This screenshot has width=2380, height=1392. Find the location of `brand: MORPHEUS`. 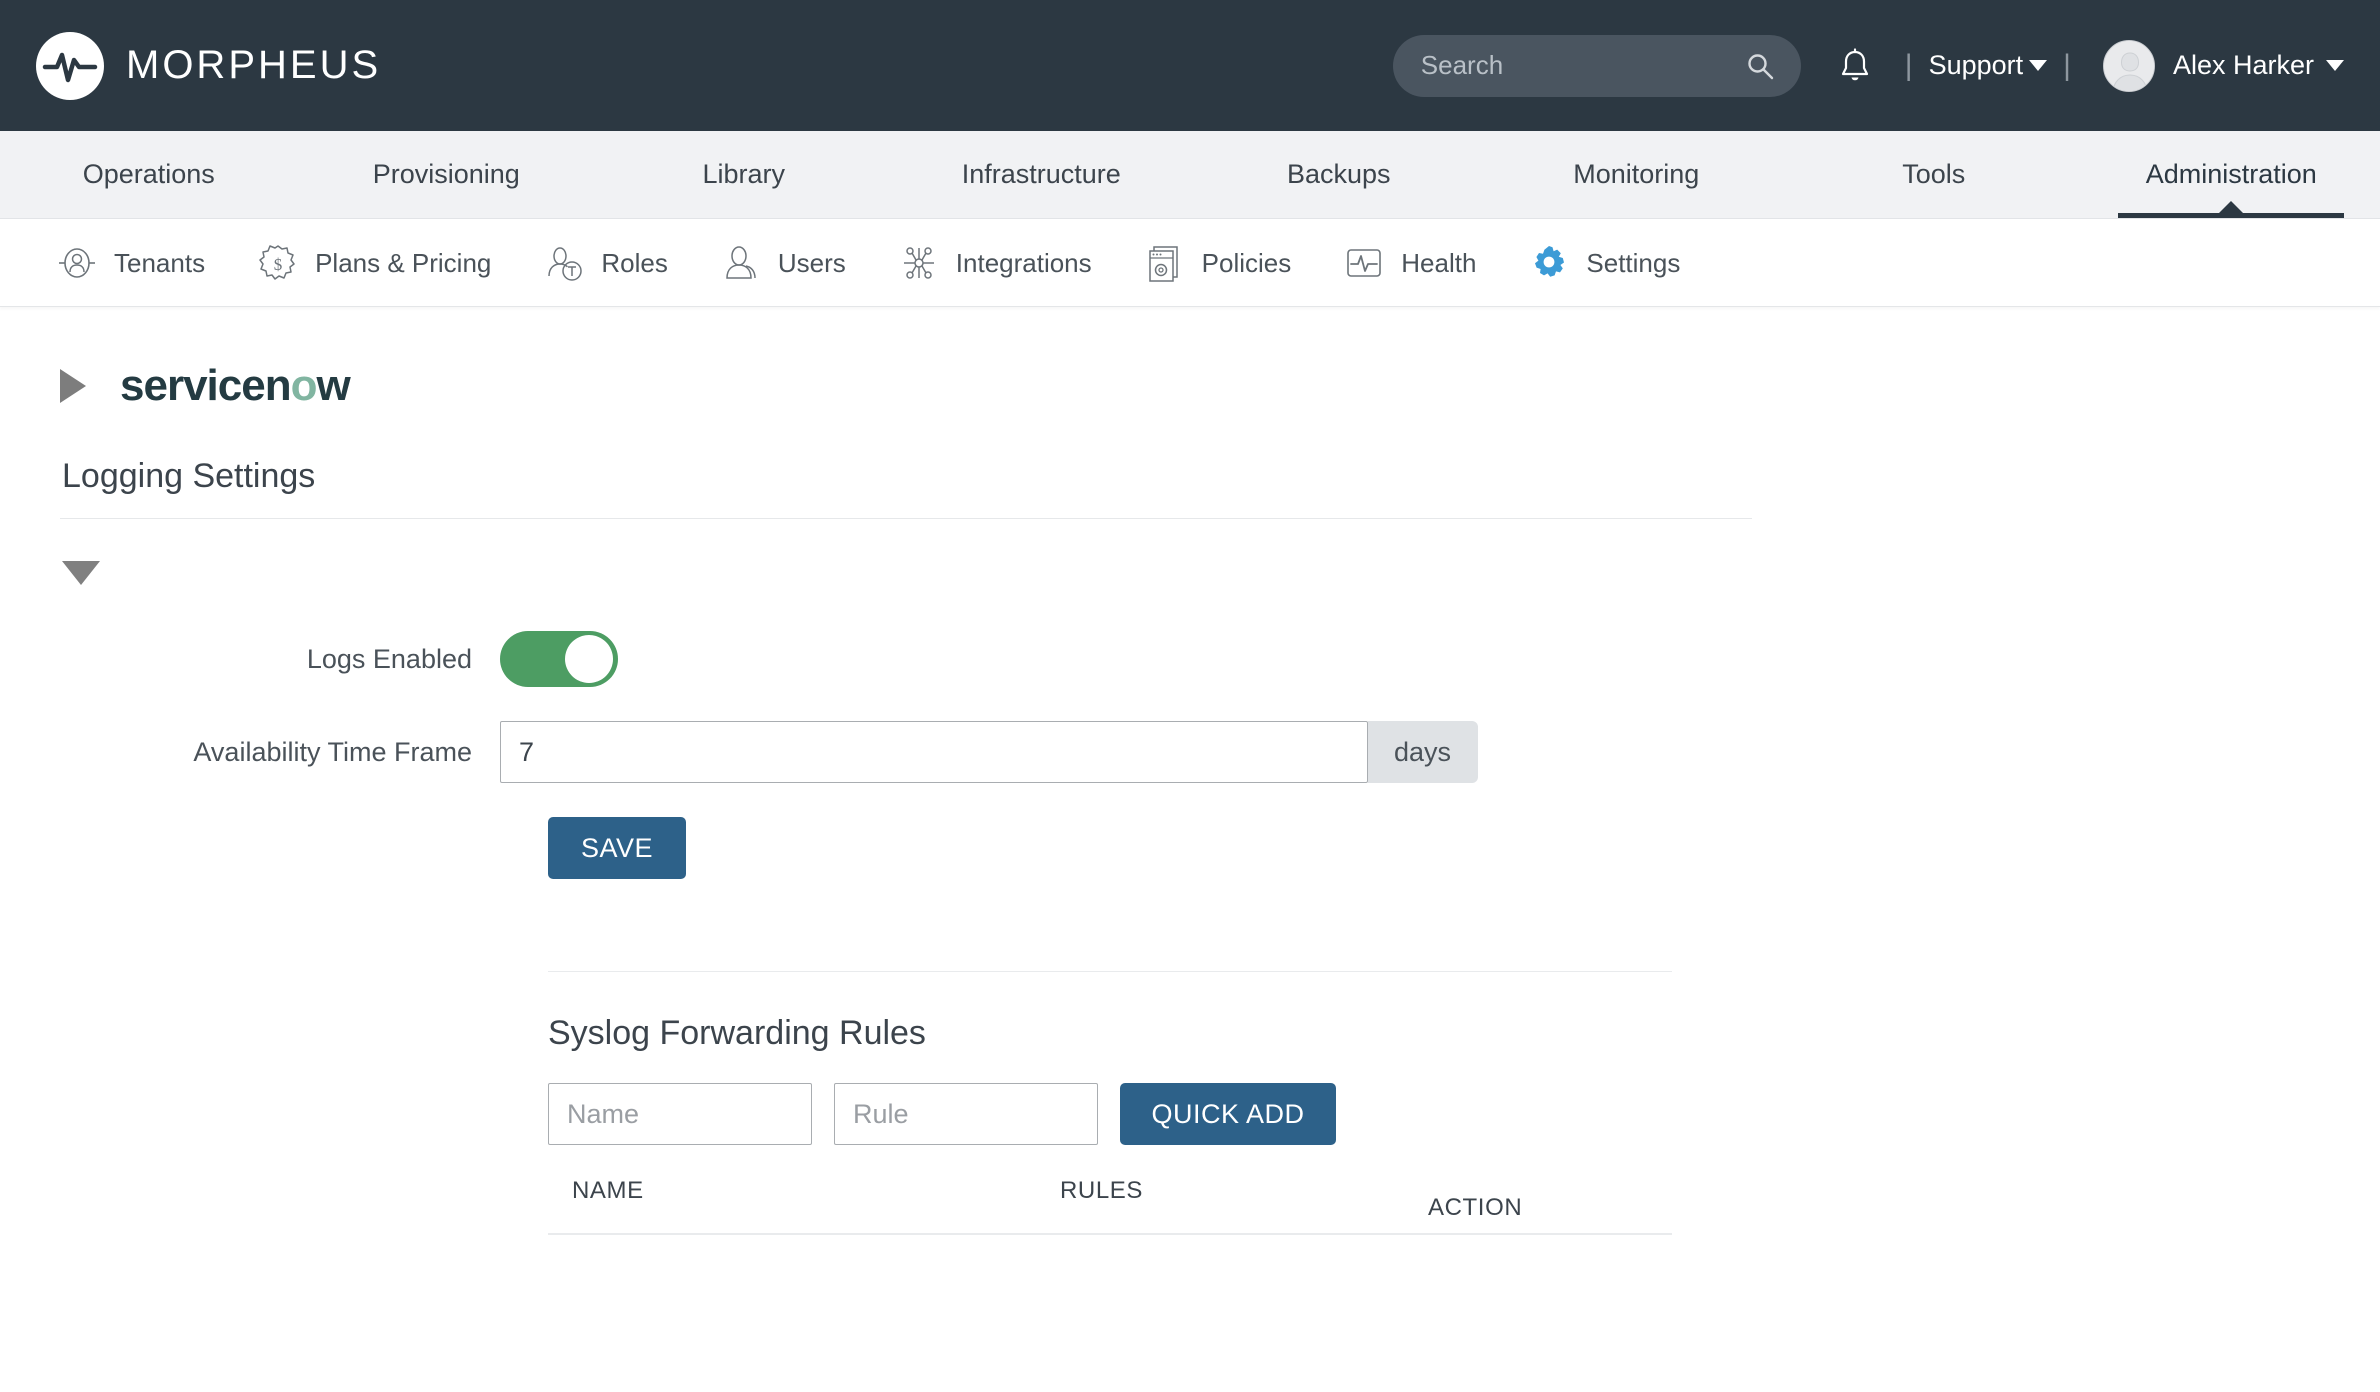

brand: MORPHEUS is located at coordinates (209, 65).